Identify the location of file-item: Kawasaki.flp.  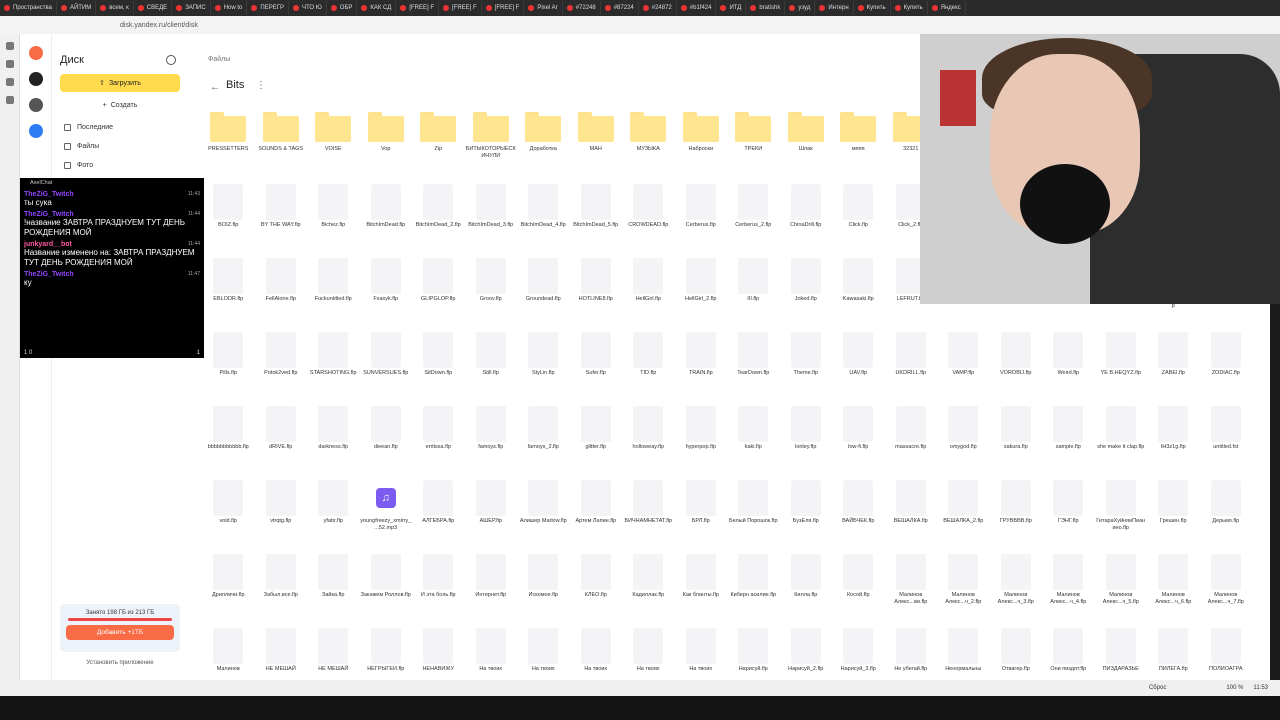
(858, 291).